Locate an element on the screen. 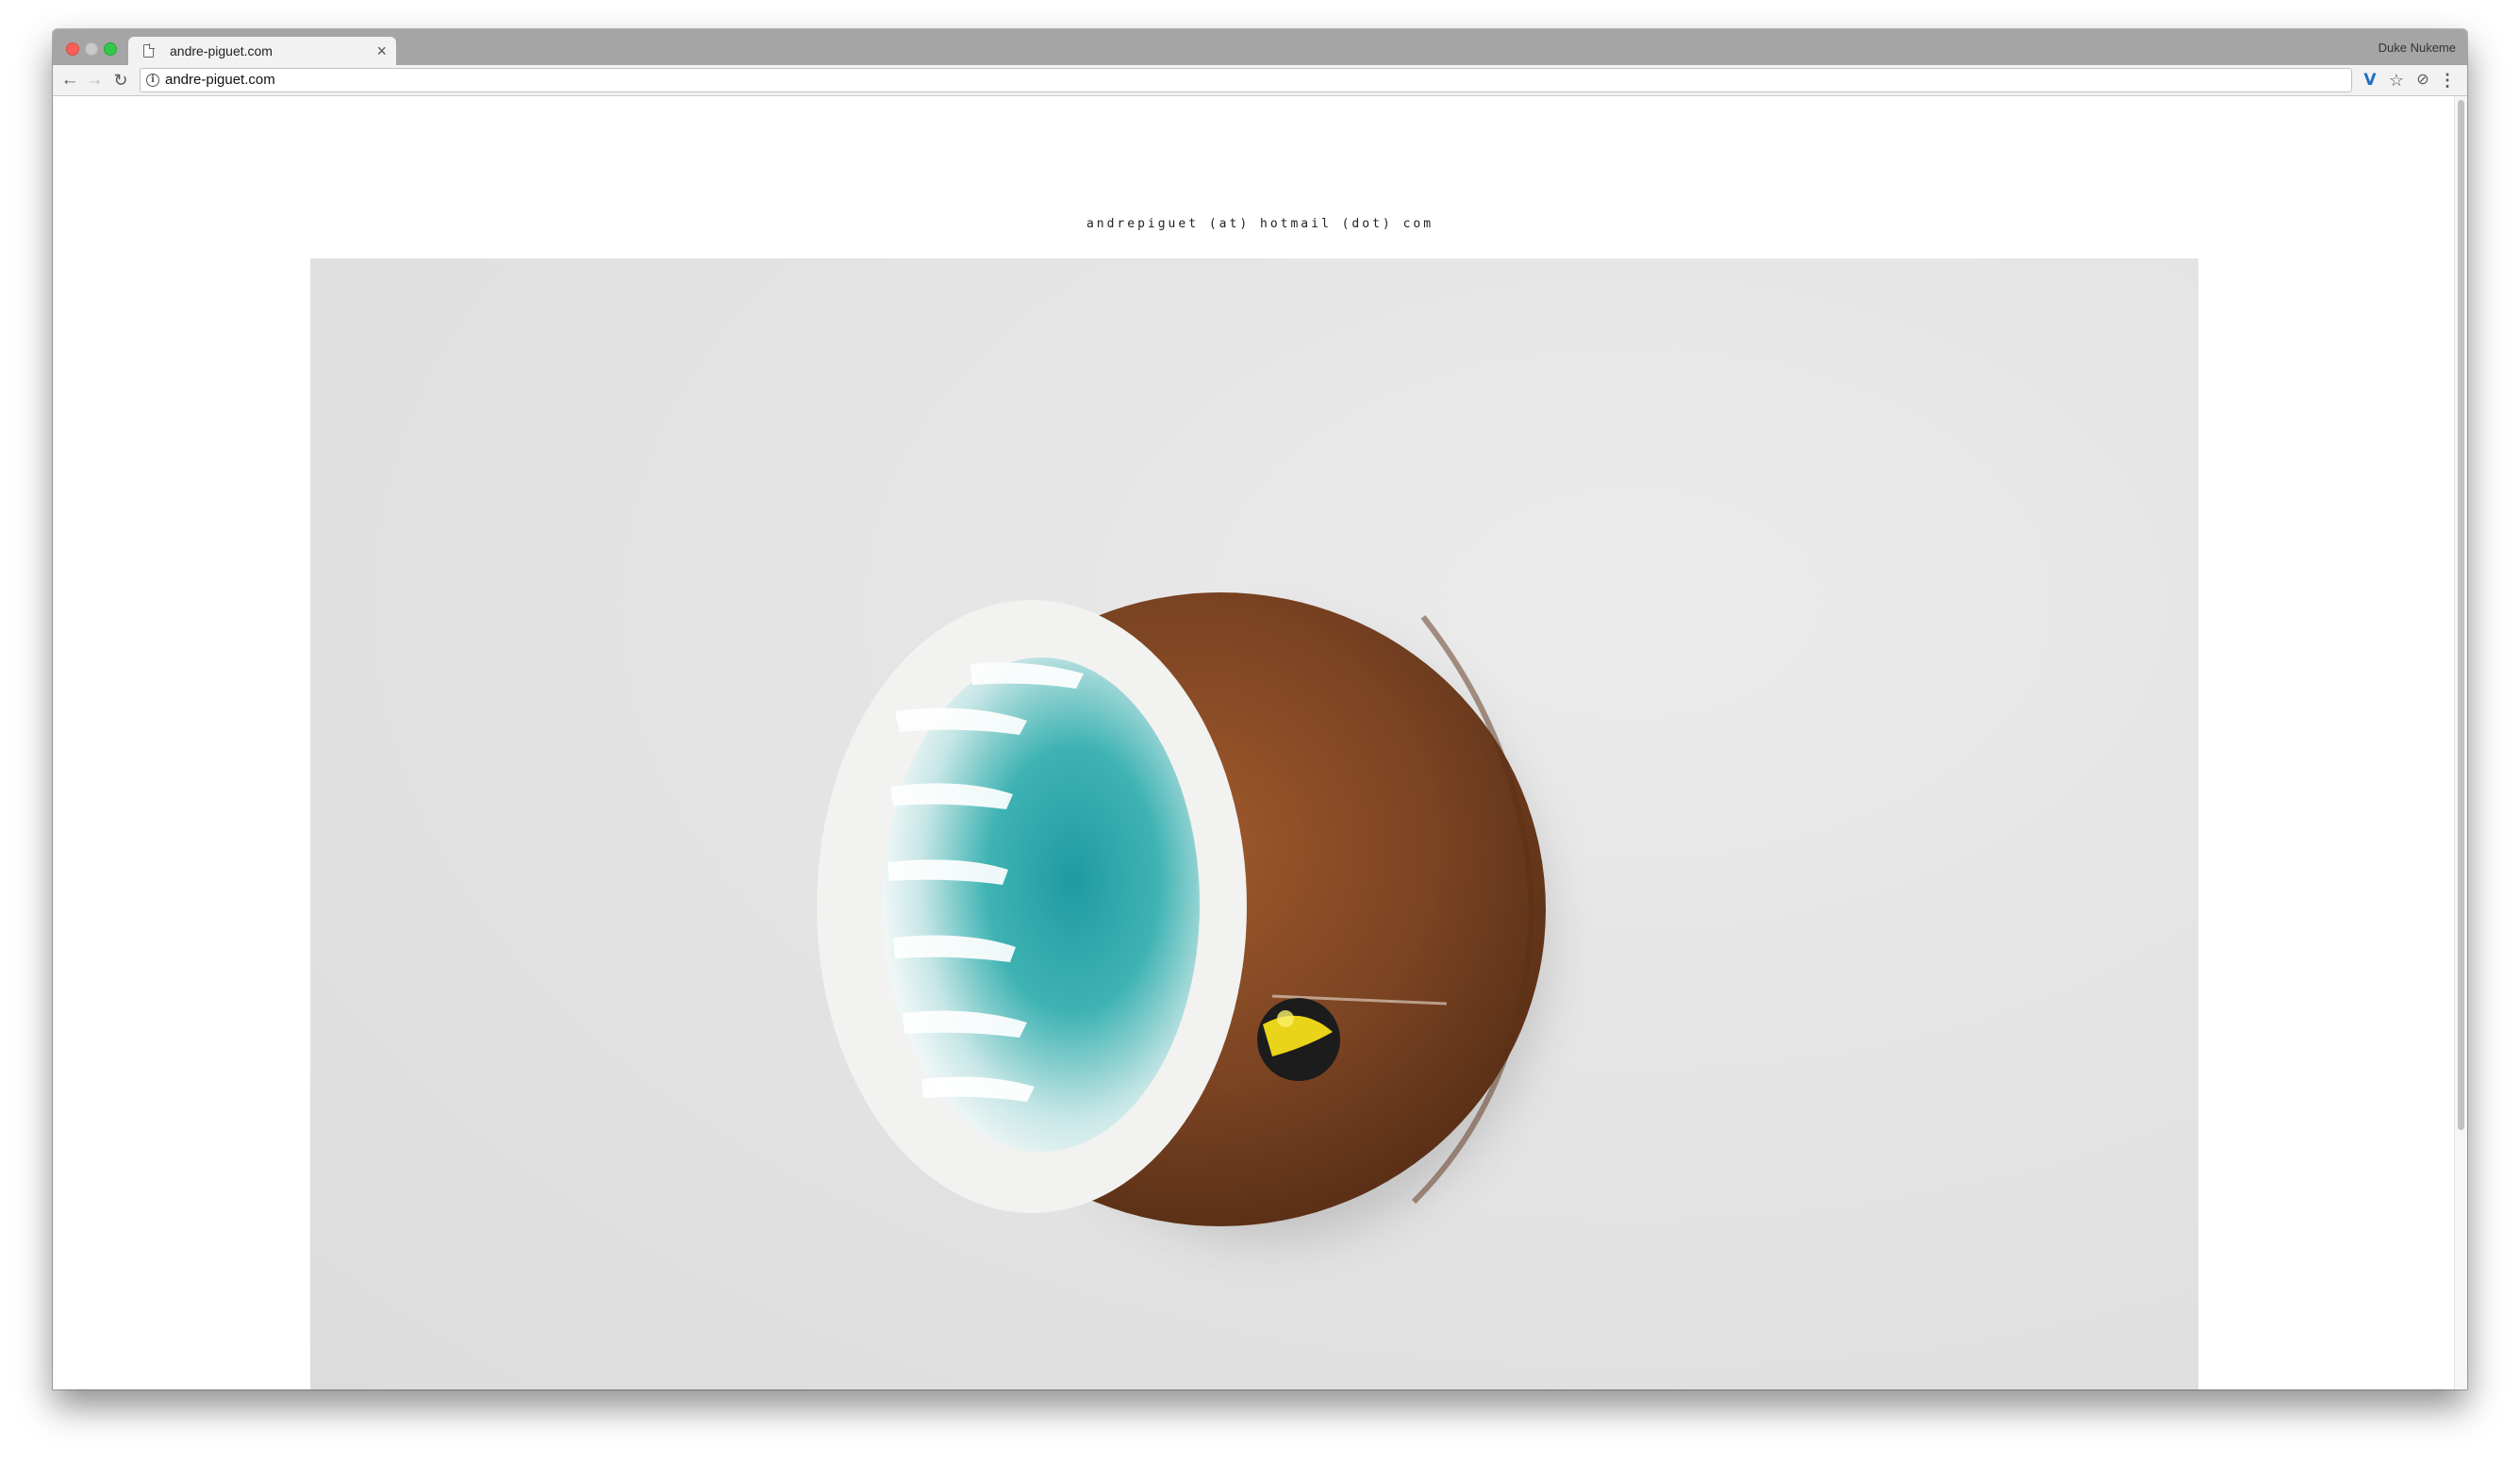 The image size is (2520, 1464). minimize-window-button is located at coordinates (92, 49).